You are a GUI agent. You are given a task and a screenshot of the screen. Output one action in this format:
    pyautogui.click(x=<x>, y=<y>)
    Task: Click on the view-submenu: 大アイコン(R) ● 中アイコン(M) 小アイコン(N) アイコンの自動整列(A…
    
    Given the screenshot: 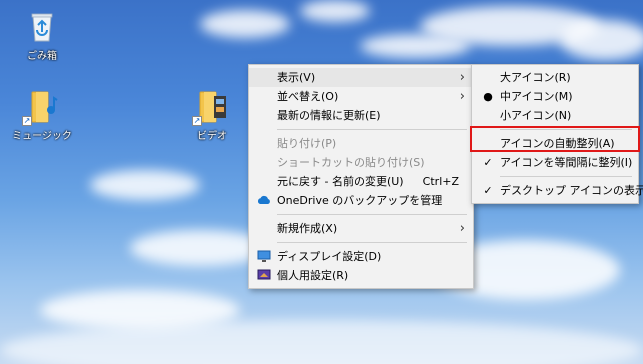 What is the action you would take?
    pyautogui.click(x=557, y=134)
    